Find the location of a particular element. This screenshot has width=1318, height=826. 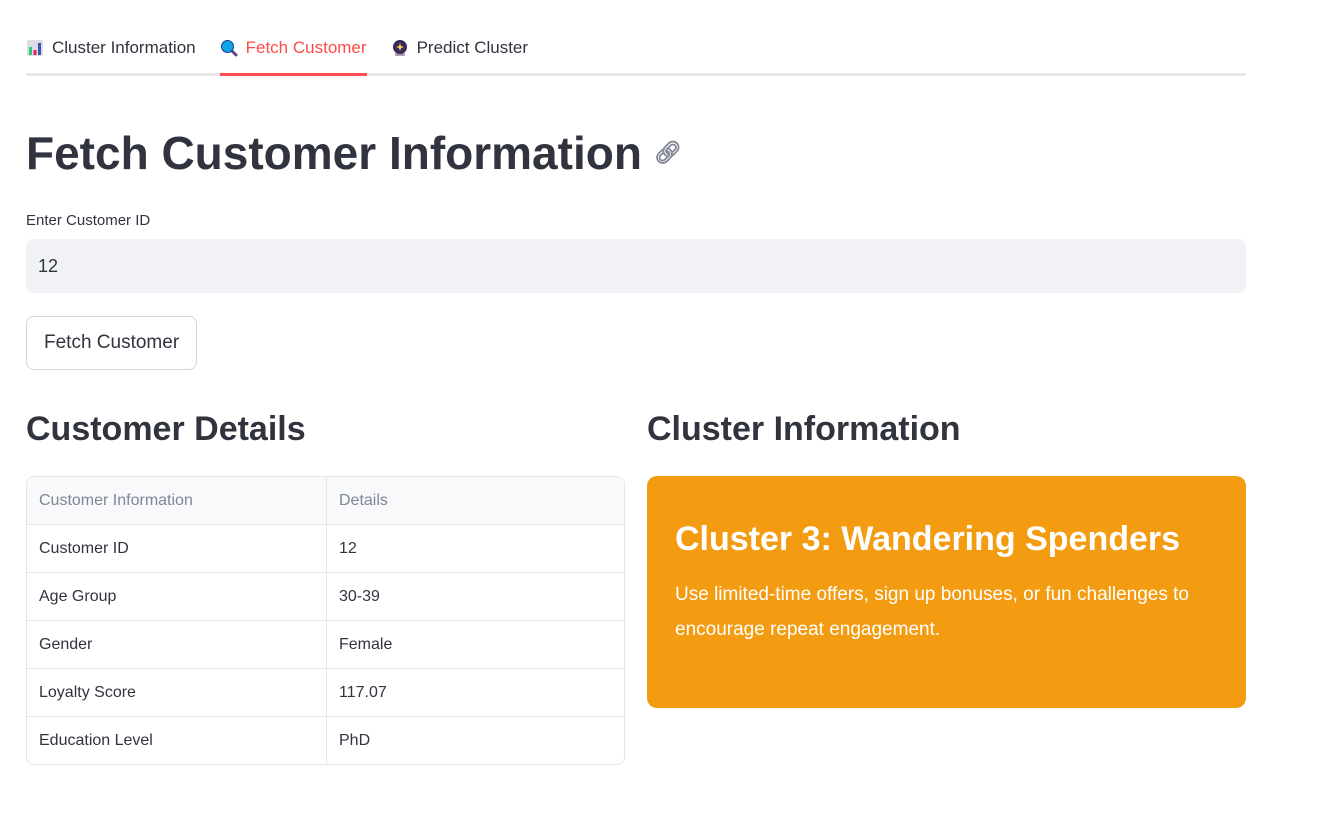

bar-chart-icon is located at coordinates (35, 48).